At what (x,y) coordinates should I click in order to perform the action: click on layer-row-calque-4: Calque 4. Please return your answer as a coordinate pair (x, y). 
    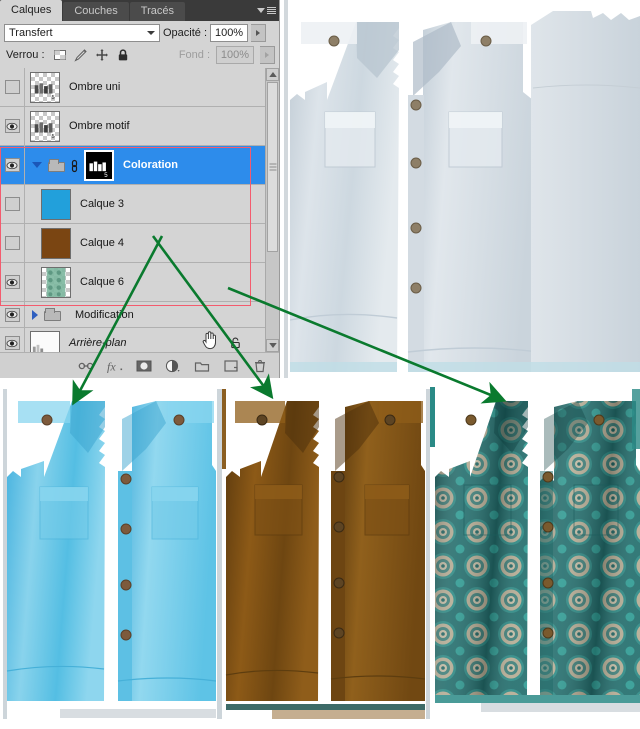
    Looking at the image, I should click on (132, 243).